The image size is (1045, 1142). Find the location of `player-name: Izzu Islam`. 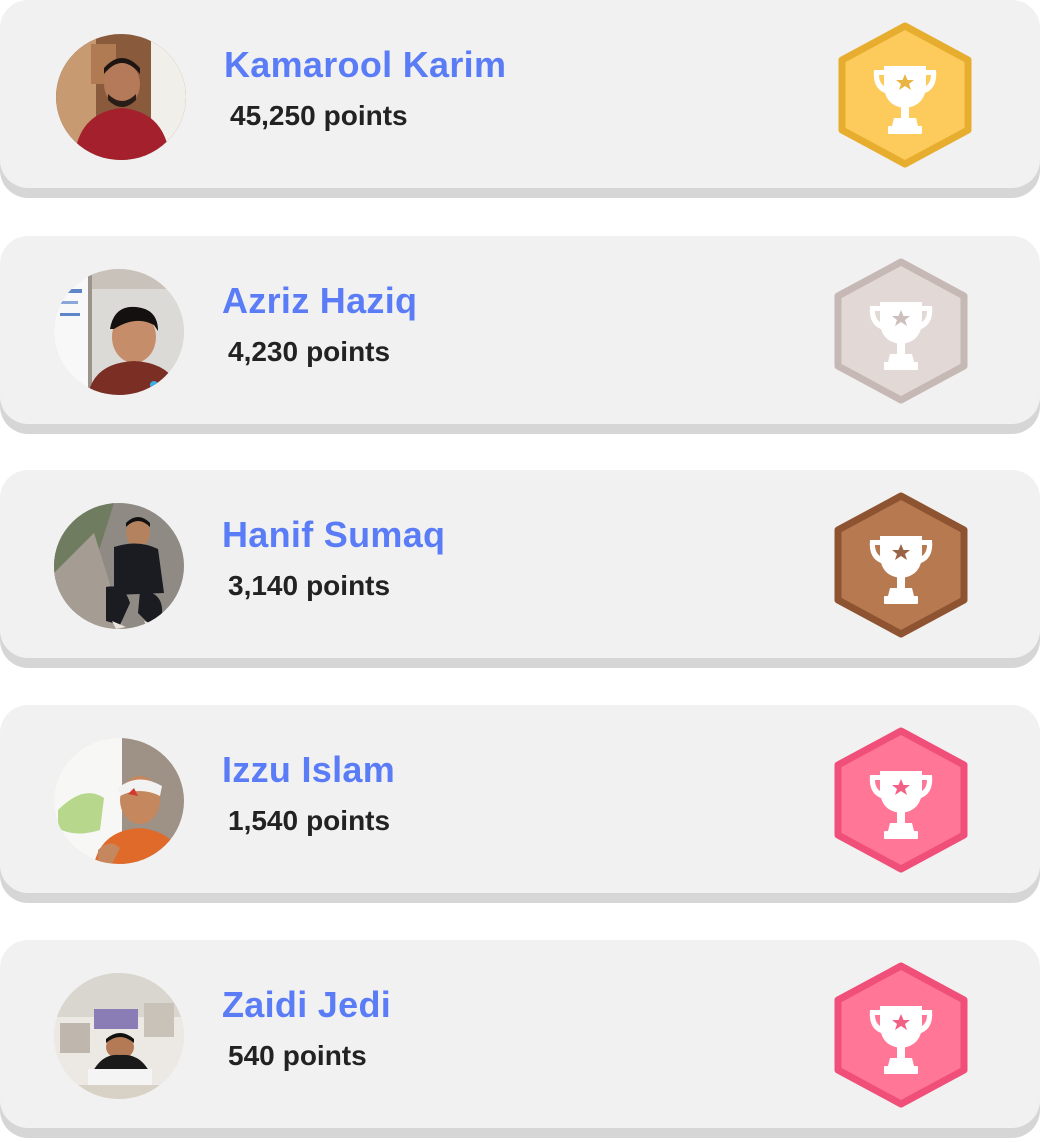

player-name: Izzu Islam is located at coordinates (308, 770).